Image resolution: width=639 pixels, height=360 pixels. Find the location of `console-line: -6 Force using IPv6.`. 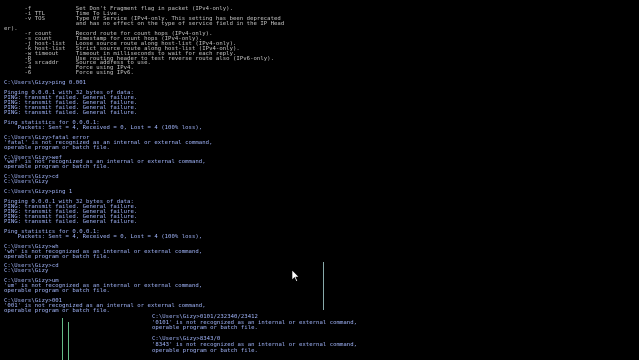

console-line: -6 Force using IPv6. is located at coordinates (69, 73).